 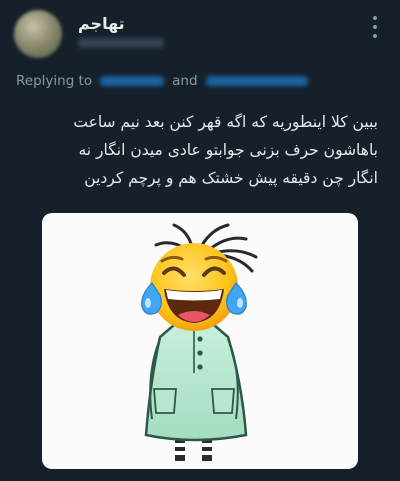 I want to click on replying-to-line: Replying to and, so click(x=162, y=81).